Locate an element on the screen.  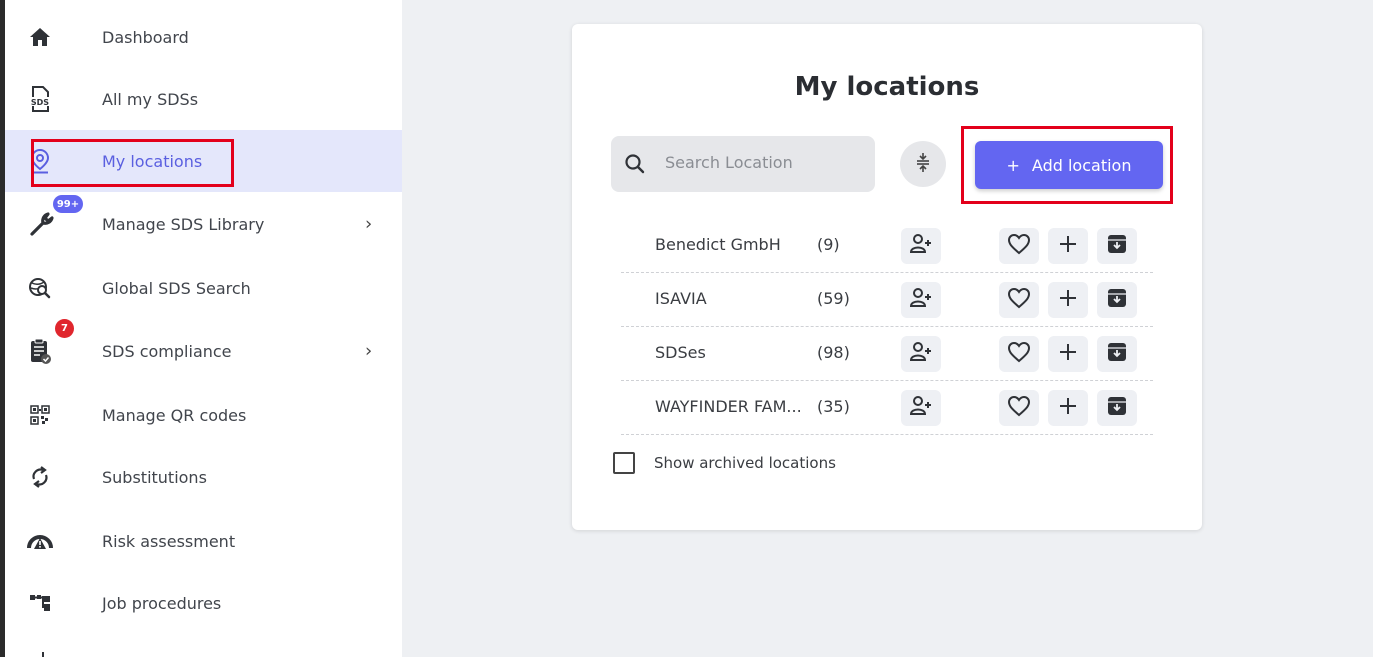
location-row: Benedict GmbH (9) is located at coordinates (887, 246).